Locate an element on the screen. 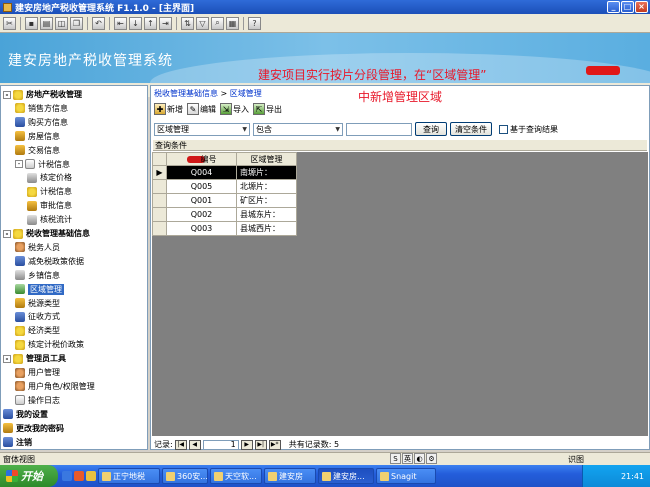 This screenshot has height=487, width=650. next-record-button: ▶ is located at coordinates (246, 444).